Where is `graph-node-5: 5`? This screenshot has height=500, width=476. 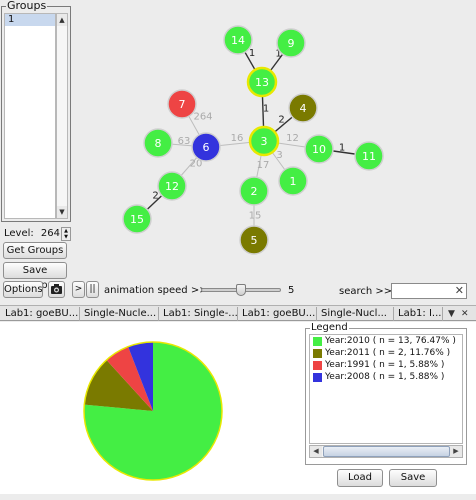
graph-node-5: 5 is located at coordinates (254, 240).